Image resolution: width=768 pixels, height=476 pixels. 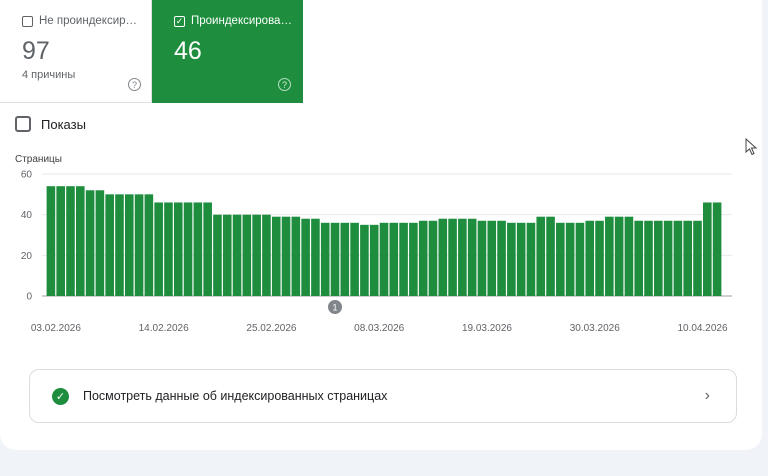 I want to click on reasons-count: 4 причины, so click(x=49, y=75).